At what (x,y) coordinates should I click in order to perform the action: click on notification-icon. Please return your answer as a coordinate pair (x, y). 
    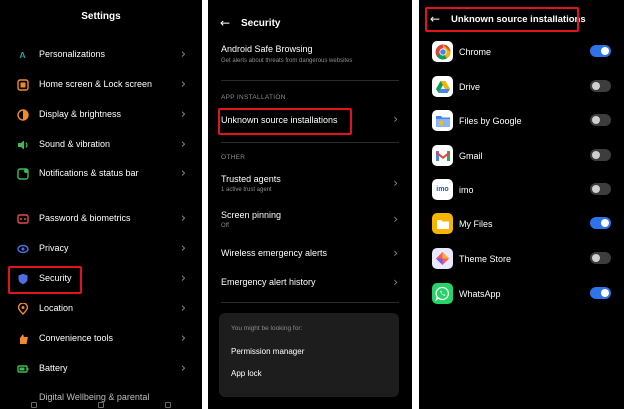
    Looking at the image, I should click on (22, 173).